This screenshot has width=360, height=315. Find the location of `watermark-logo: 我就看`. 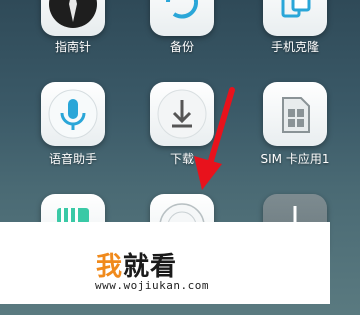

watermark-logo: 我就看 is located at coordinates (136, 264).